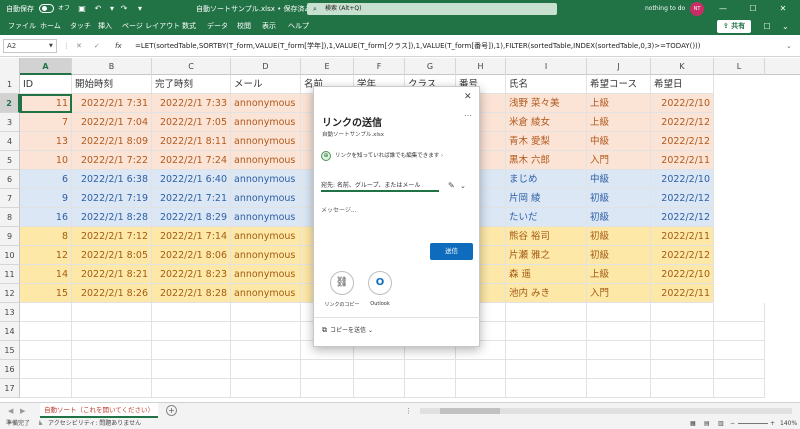  Describe the element at coordinates (112, 122) in the screenshot. I see `cell-b3: 2022/2/1 7:04` at that location.